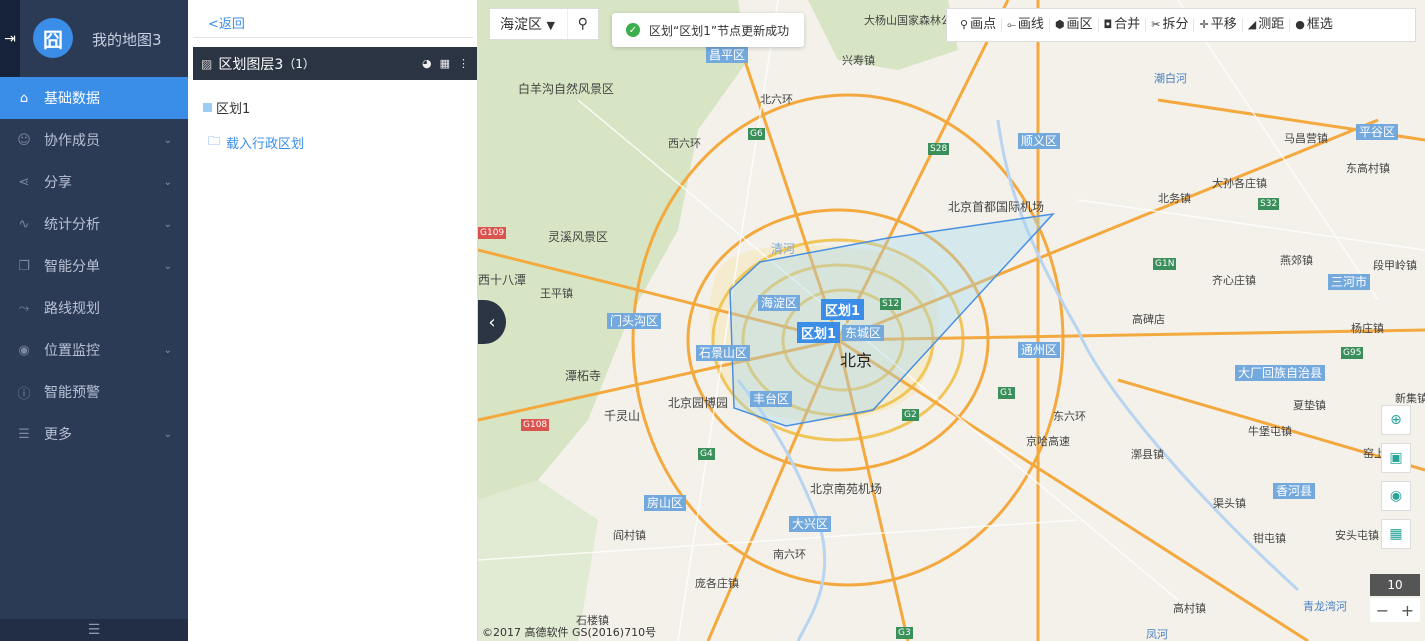 The height and width of the screenshot is (641, 1425). I want to click on tool-label: 拆分, so click(1175, 24).